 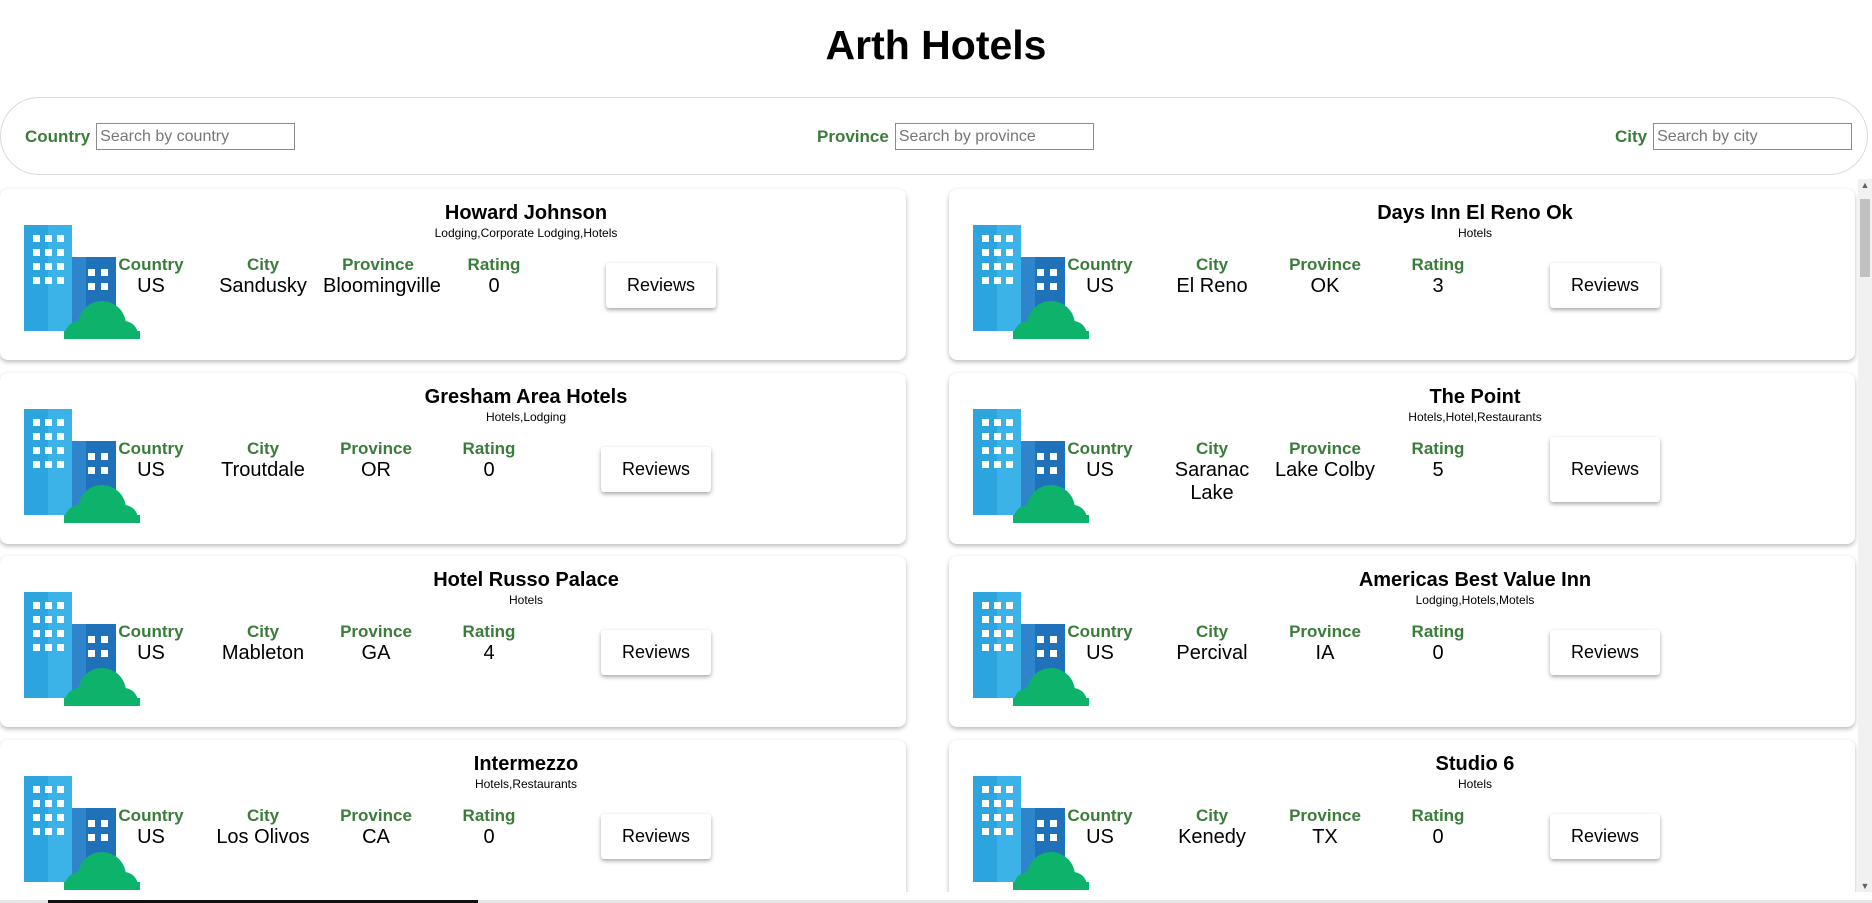 I want to click on province-search-label: Province, so click(x=853, y=136).